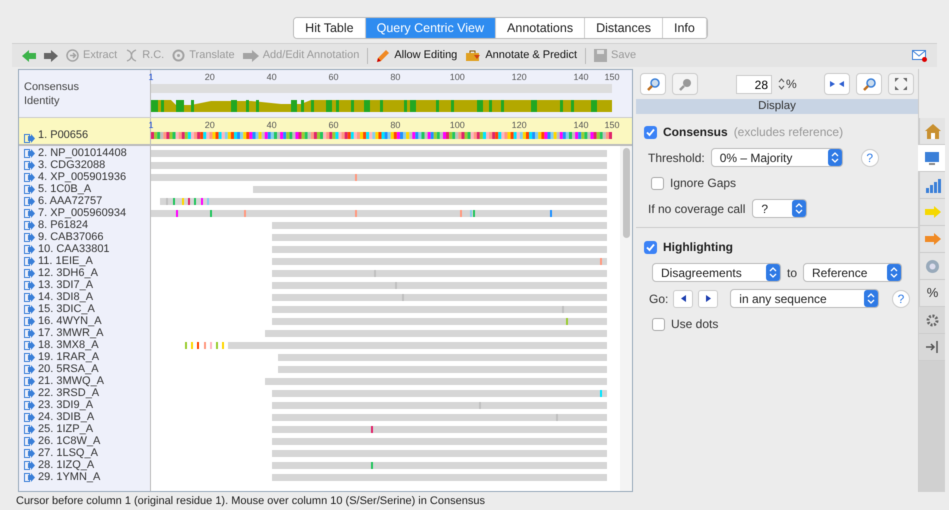 This screenshot has width=949, height=510. I want to click on reference-row: 1. P00656 1 20 40 60 80 100 120 140 150, so click(325, 132).